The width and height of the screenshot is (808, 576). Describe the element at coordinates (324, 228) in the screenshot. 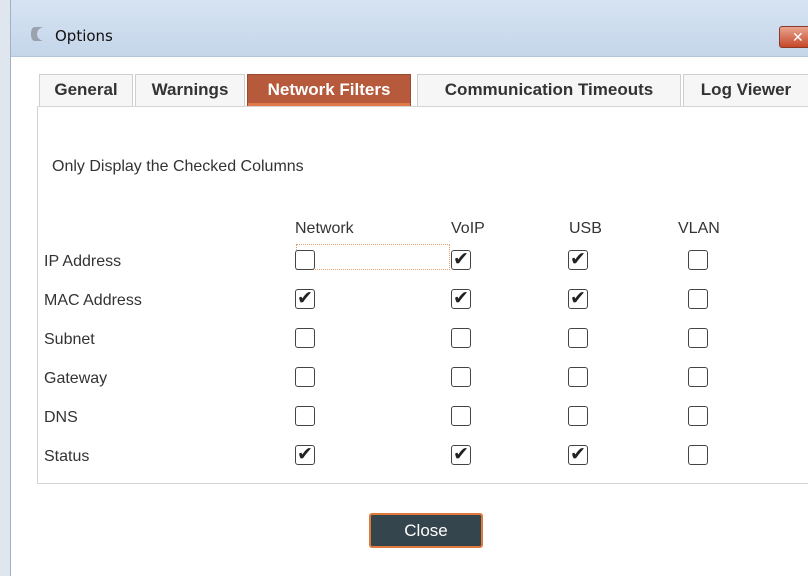

I see `column-header-network: Network` at that location.